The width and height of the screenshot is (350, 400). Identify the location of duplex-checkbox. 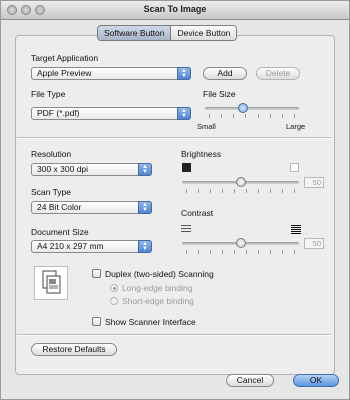
(96, 273).